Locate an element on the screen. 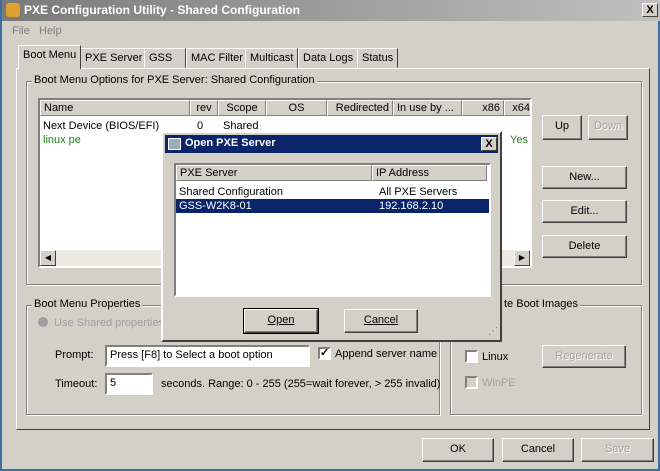 This screenshot has height=471, width=660. group-label: Boot Menu Properties is located at coordinates (87, 304).